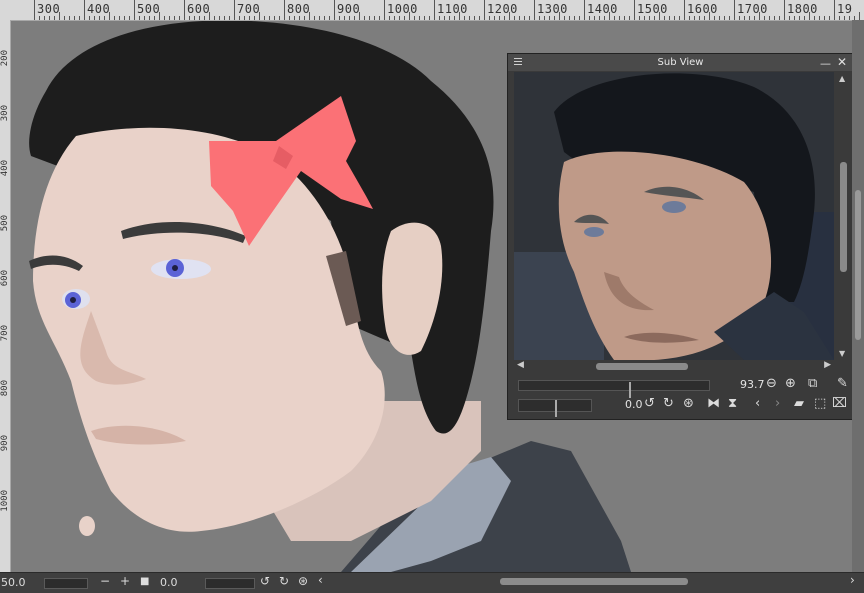  What do you see at coordinates (175, 268) in the screenshot?
I see `eye-right-pupil` at bounding box center [175, 268].